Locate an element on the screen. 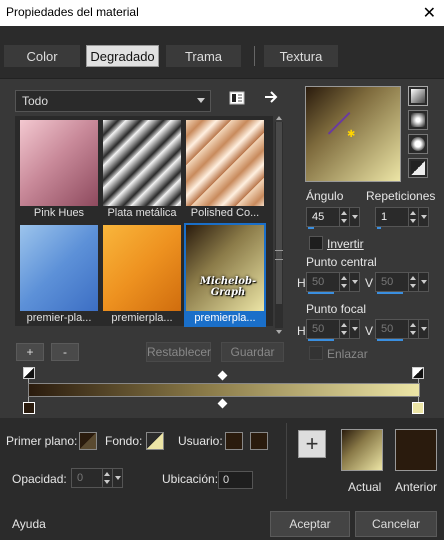 Image resolution: width=444 pixels, height=540 pixels. foreground-label: Primer plano: is located at coordinates (42, 441).